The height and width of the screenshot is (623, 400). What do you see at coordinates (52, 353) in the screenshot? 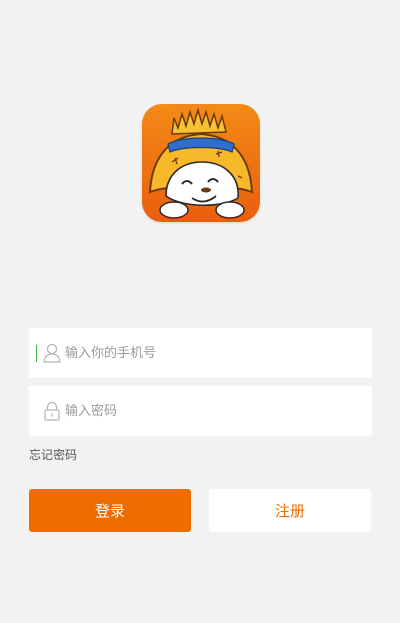
I see `user-icon` at bounding box center [52, 353].